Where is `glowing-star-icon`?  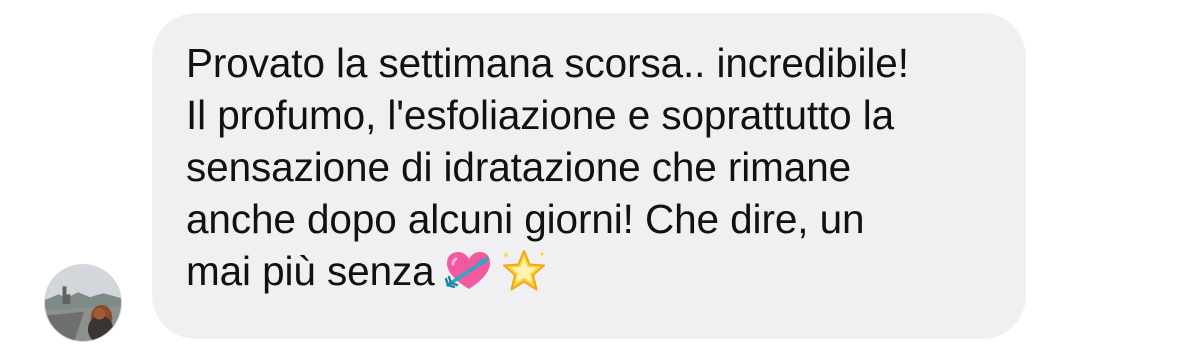 glowing-star-icon is located at coordinates (524, 271).